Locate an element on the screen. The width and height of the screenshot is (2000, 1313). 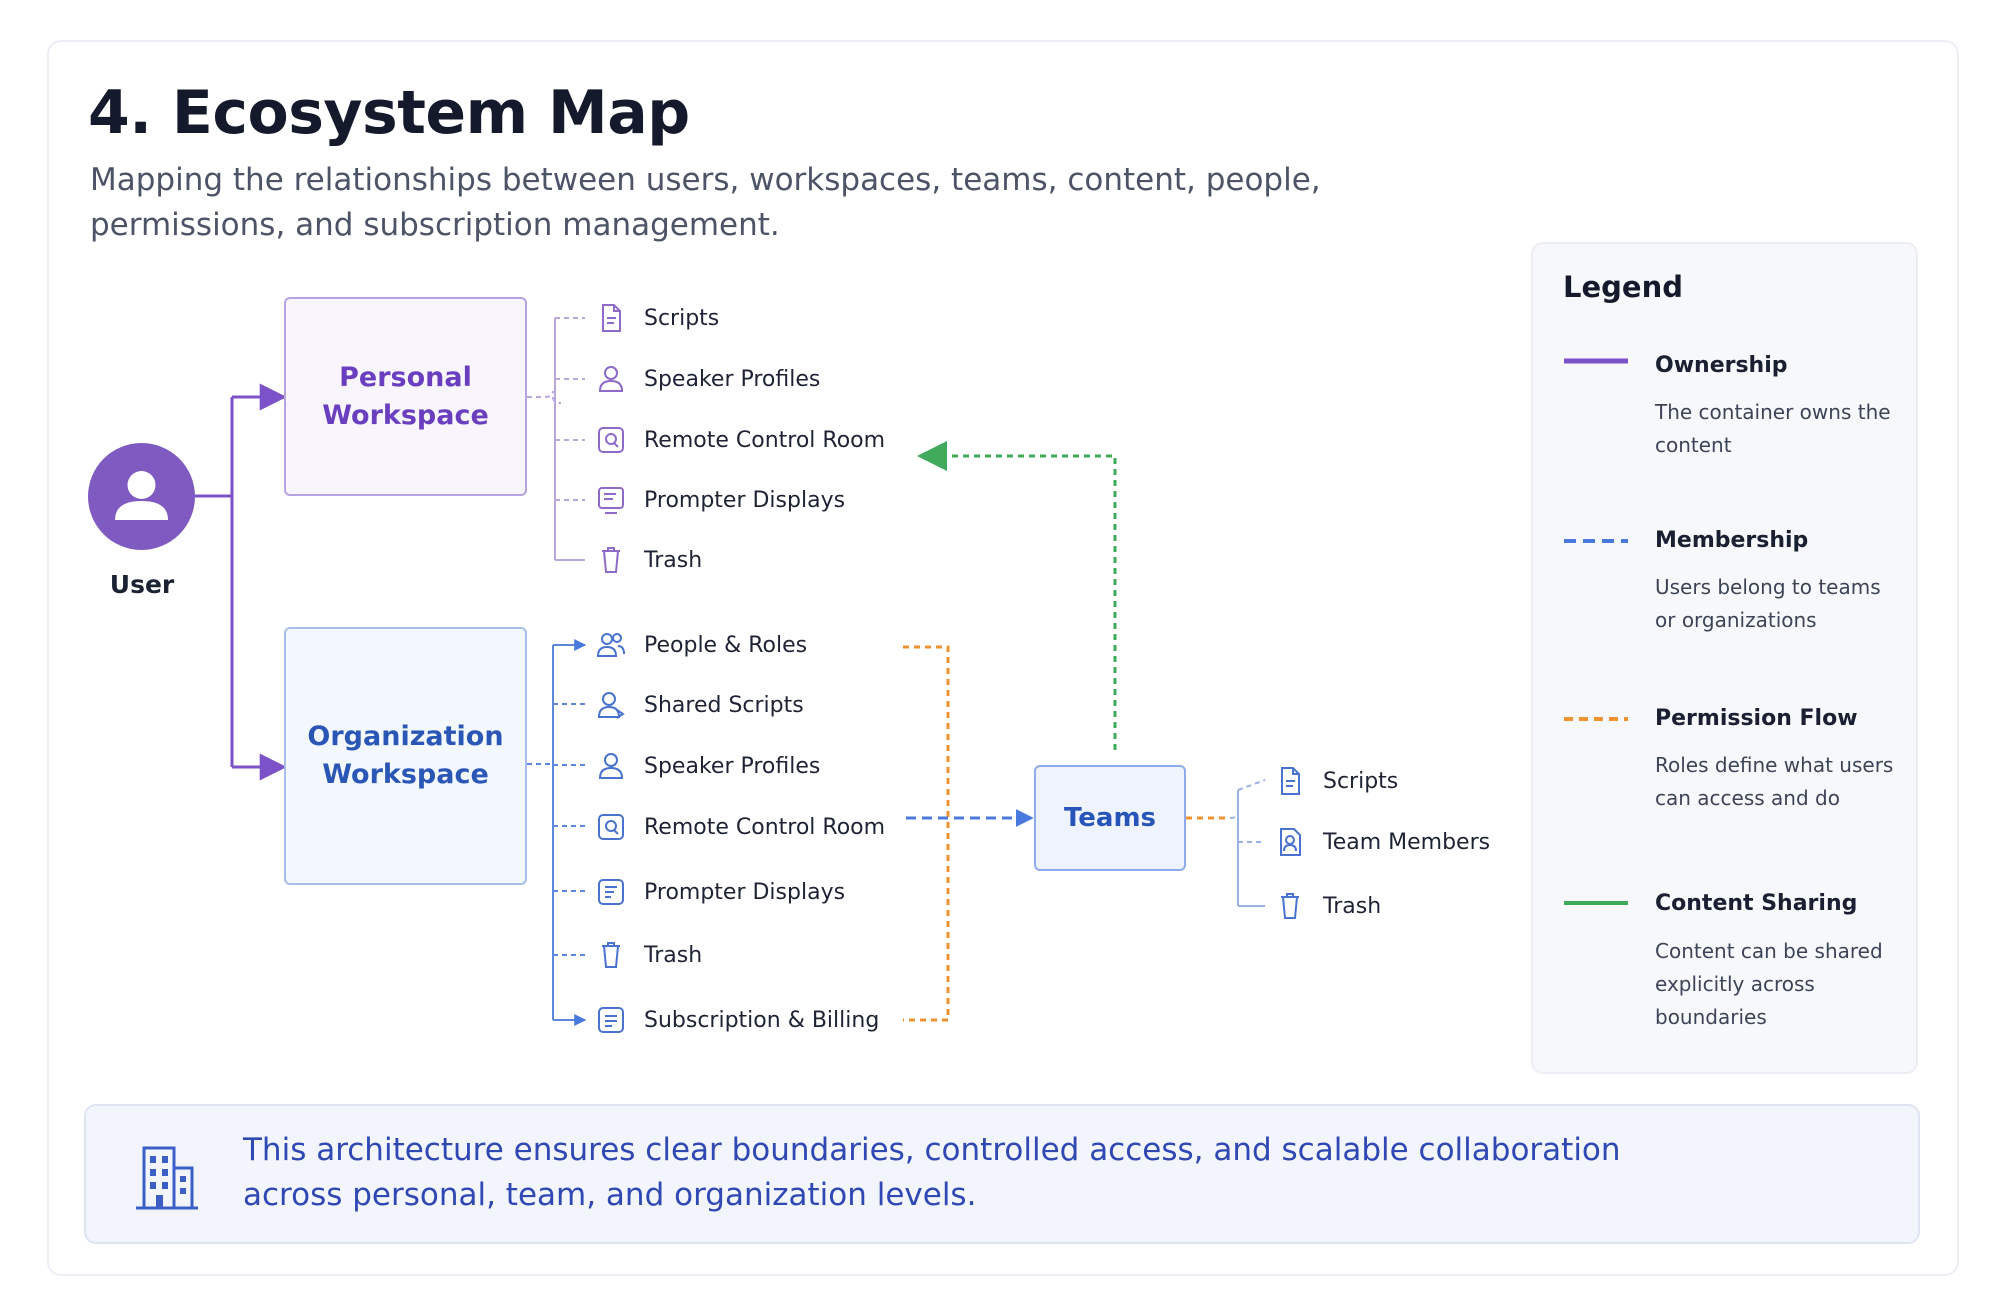
teams-item-team-members: Team Members is located at coordinates (1381, 842).